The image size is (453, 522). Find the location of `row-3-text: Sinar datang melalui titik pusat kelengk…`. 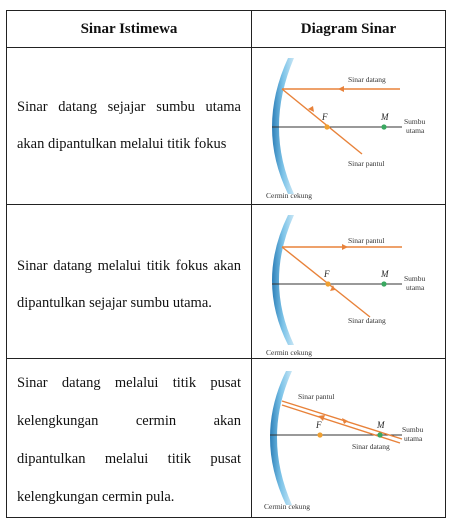

row-3-text: Sinar datang melalui titik pusat kelengk… is located at coordinates (129, 440).